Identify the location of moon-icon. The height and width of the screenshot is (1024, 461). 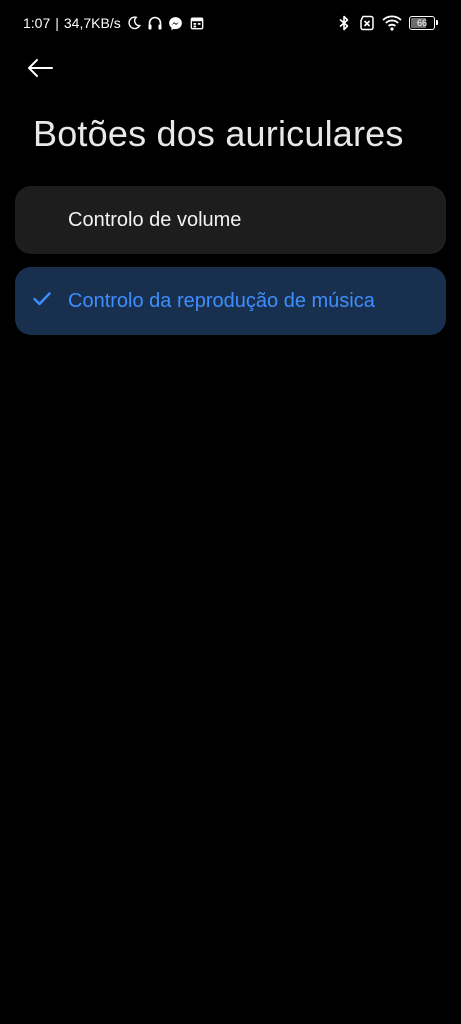
(134, 23).